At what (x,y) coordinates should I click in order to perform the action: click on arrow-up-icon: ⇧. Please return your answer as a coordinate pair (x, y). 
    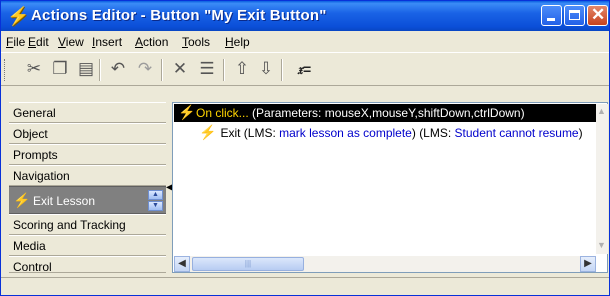
    Looking at the image, I should click on (242, 69).